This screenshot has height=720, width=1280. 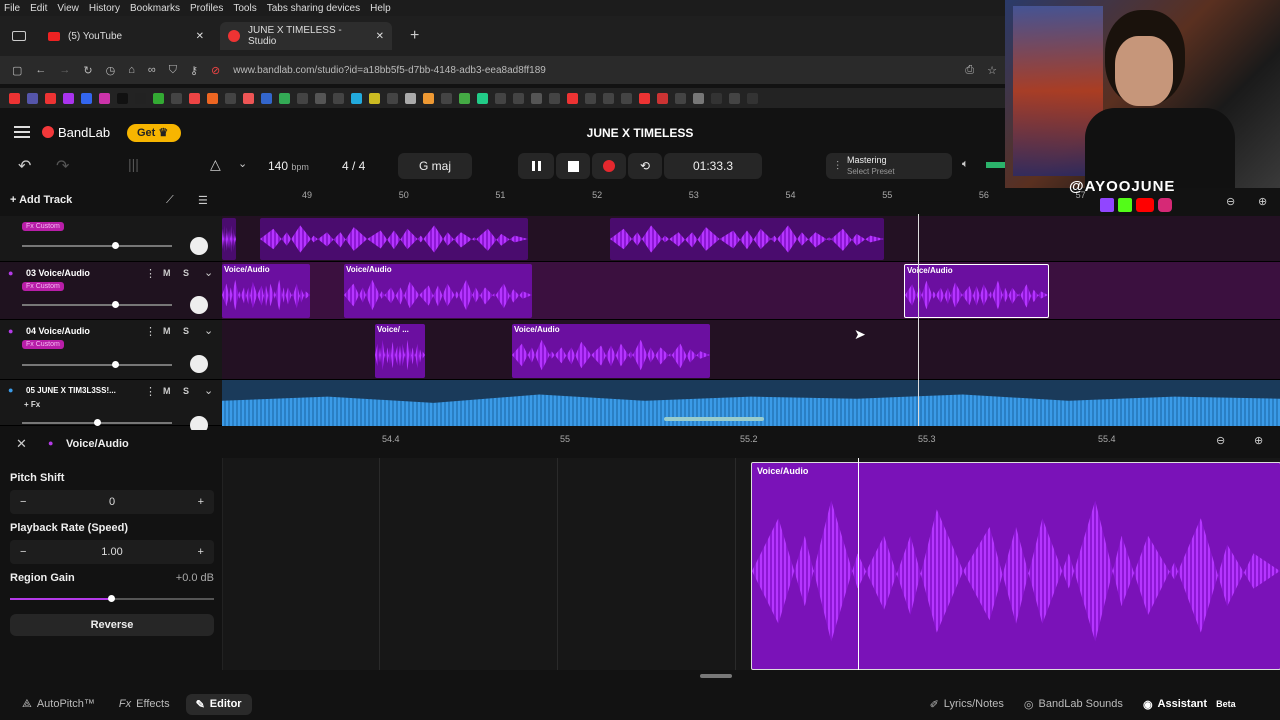 I want to click on editor-button: ✎ Editor, so click(x=218, y=704).